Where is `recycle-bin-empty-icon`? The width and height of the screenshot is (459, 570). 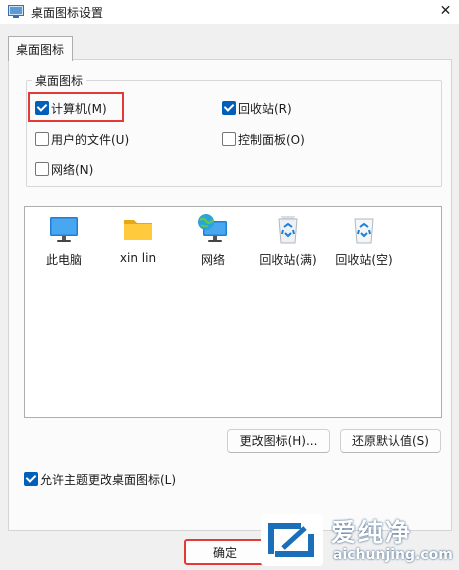
recycle-bin-empty-icon is located at coordinates (364, 231).